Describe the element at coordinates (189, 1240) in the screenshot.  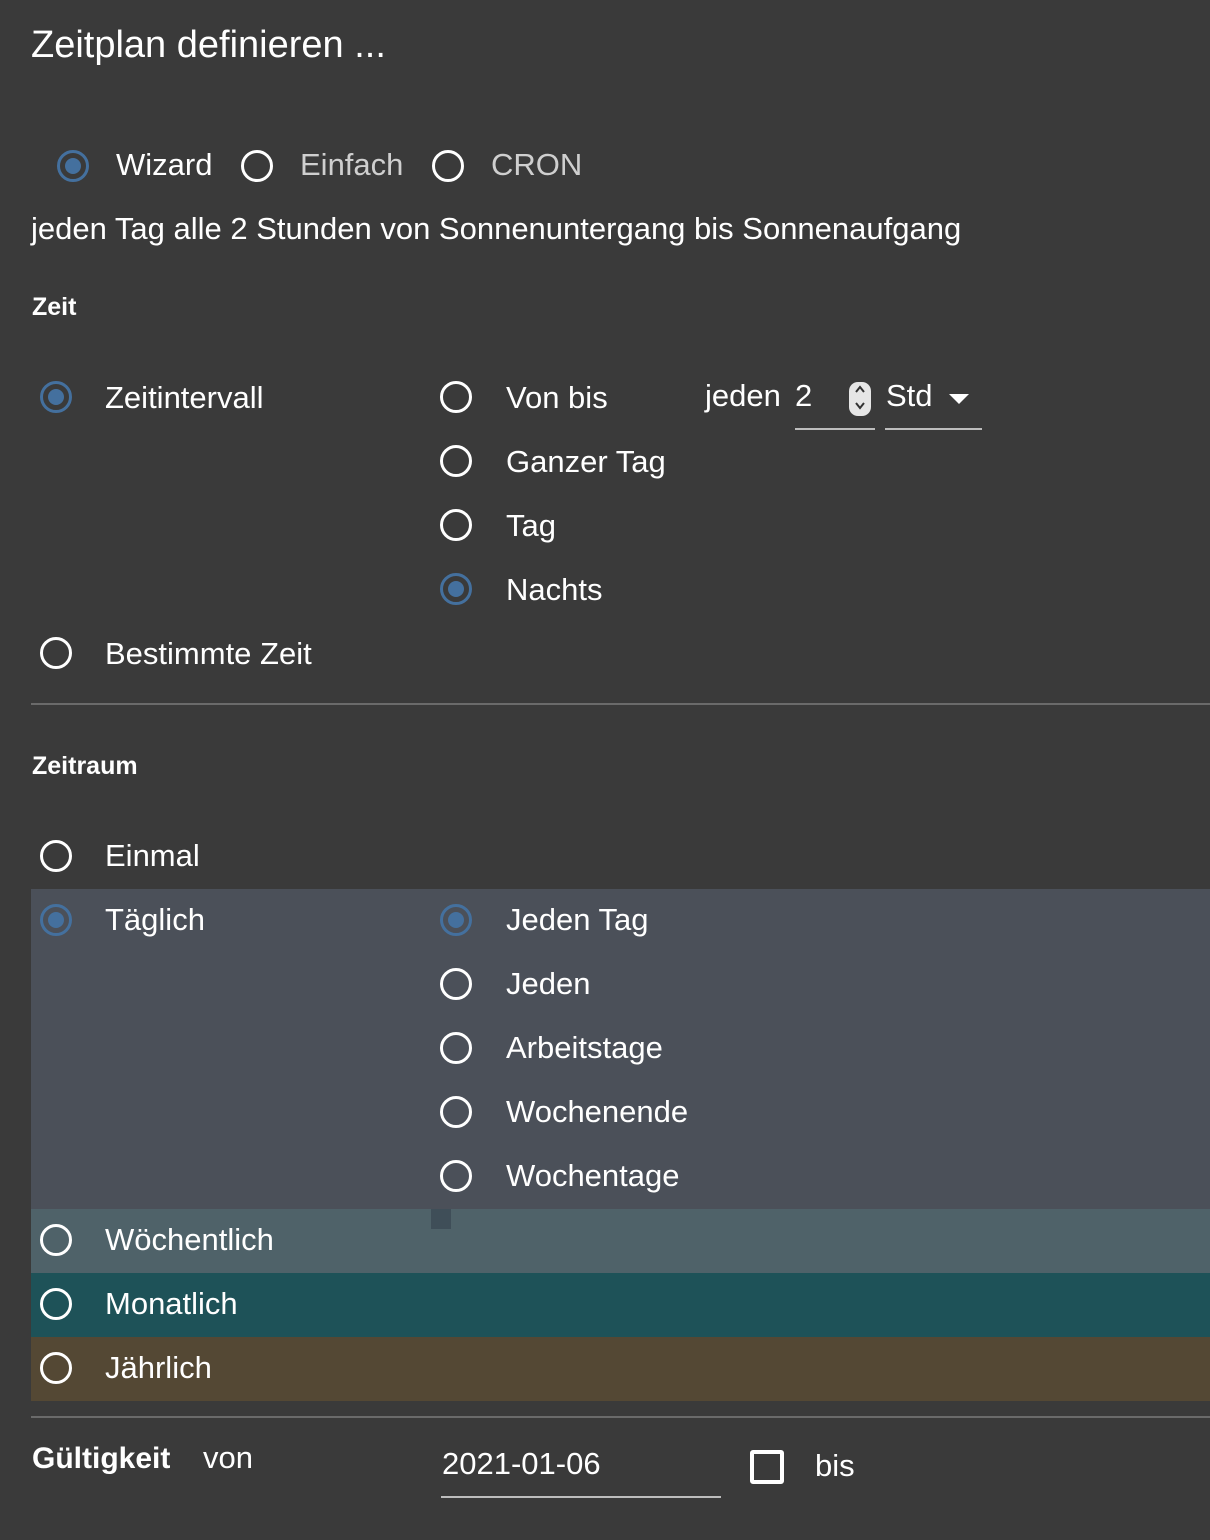
I see `woechentlich-label: Wöchentlich` at that location.